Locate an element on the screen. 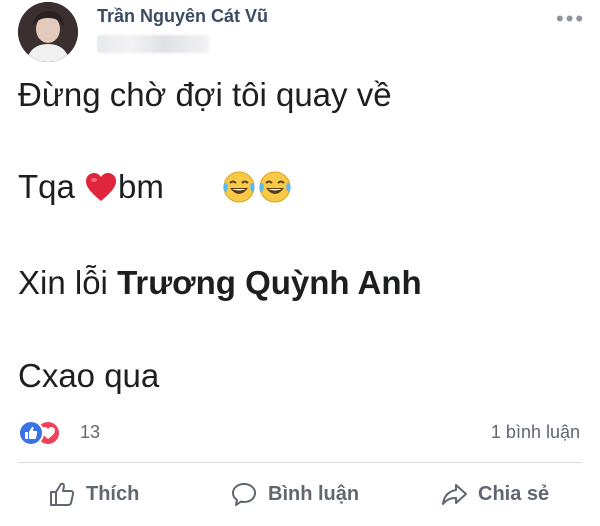 Image resolution: width=600 pixels, height=526 pixels. post-line-1: Đừng chờ đợi tôi quay về is located at coordinates (205, 94).